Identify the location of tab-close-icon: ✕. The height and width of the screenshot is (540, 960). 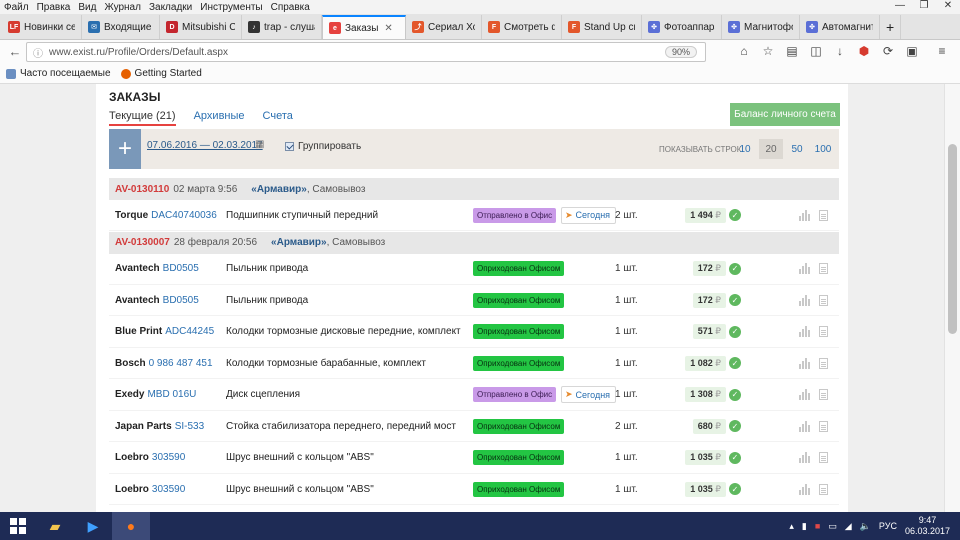
(388, 28).